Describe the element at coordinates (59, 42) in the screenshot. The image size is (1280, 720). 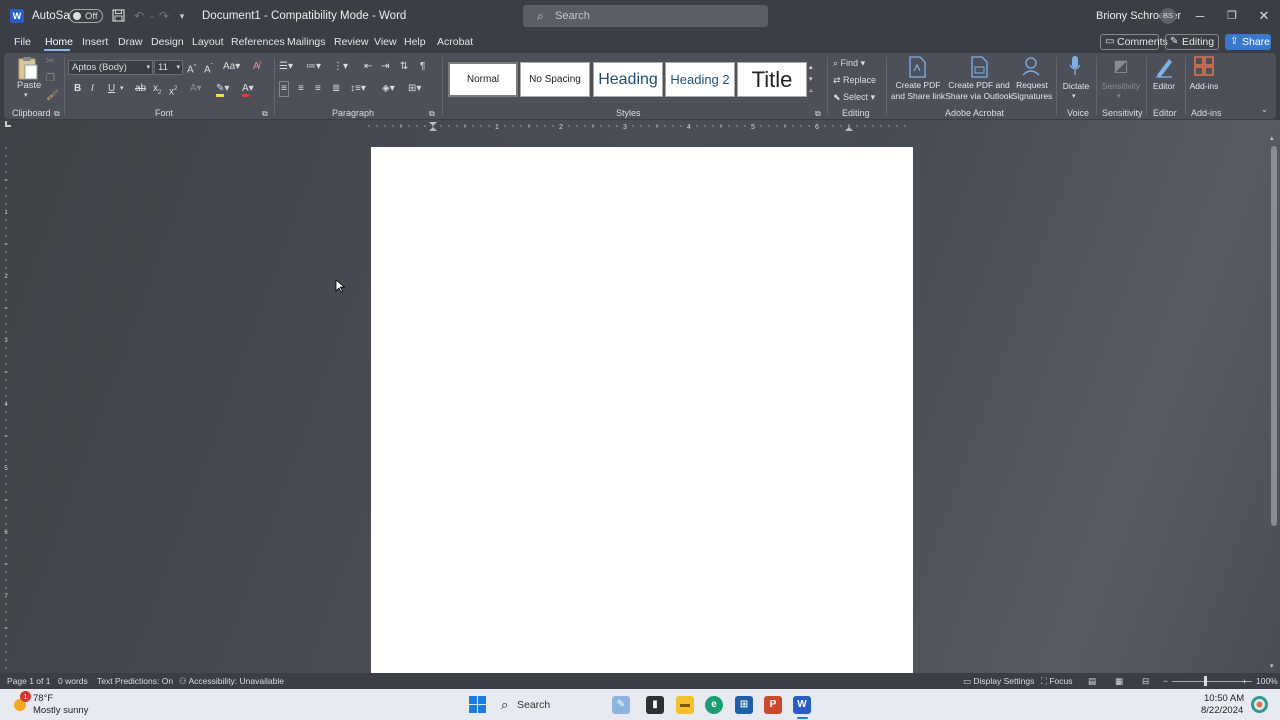
I see `tab-home: Home` at that location.